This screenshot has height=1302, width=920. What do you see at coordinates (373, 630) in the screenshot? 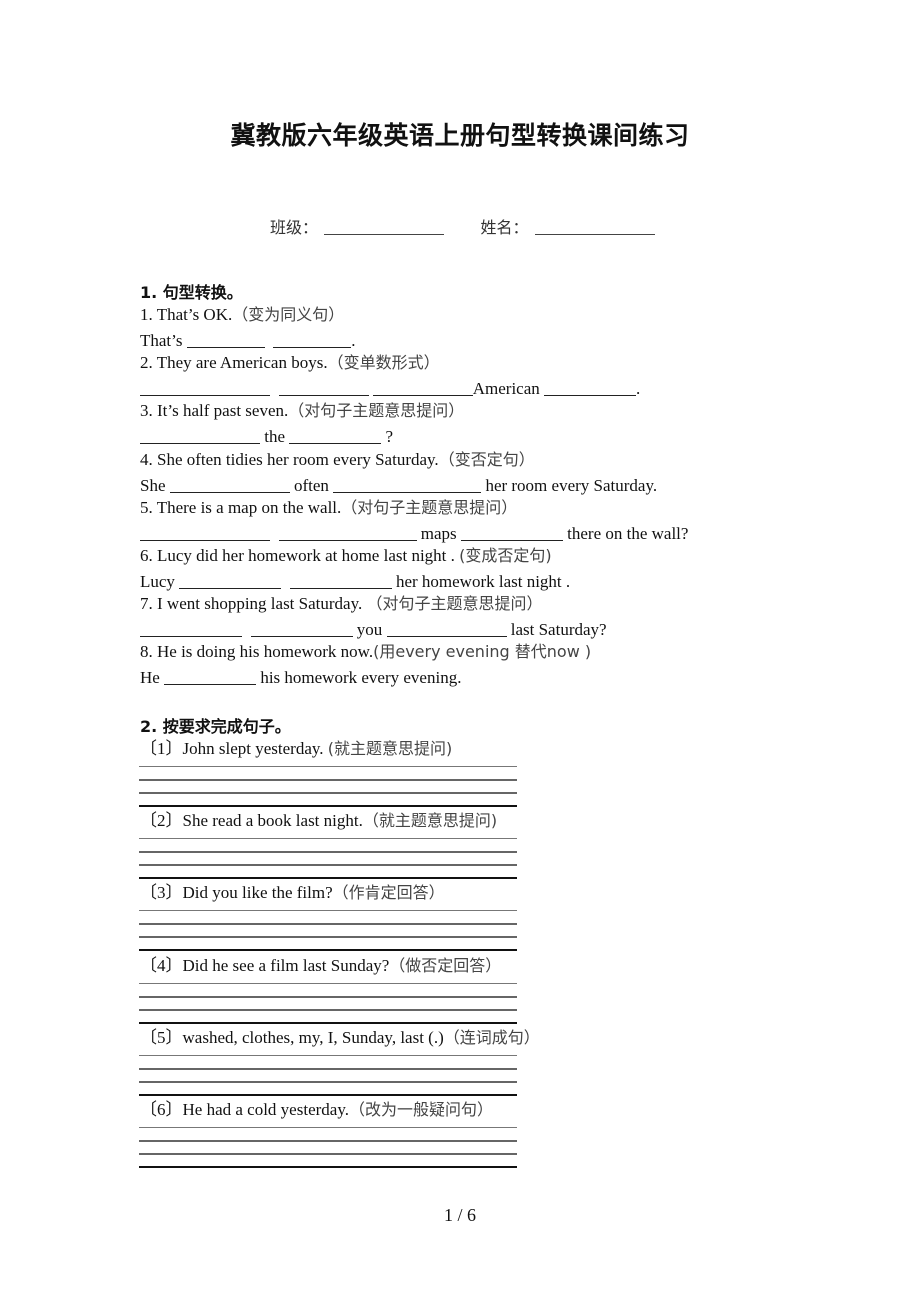
I see `question-7-answer: you last Saturday?` at bounding box center [373, 630].